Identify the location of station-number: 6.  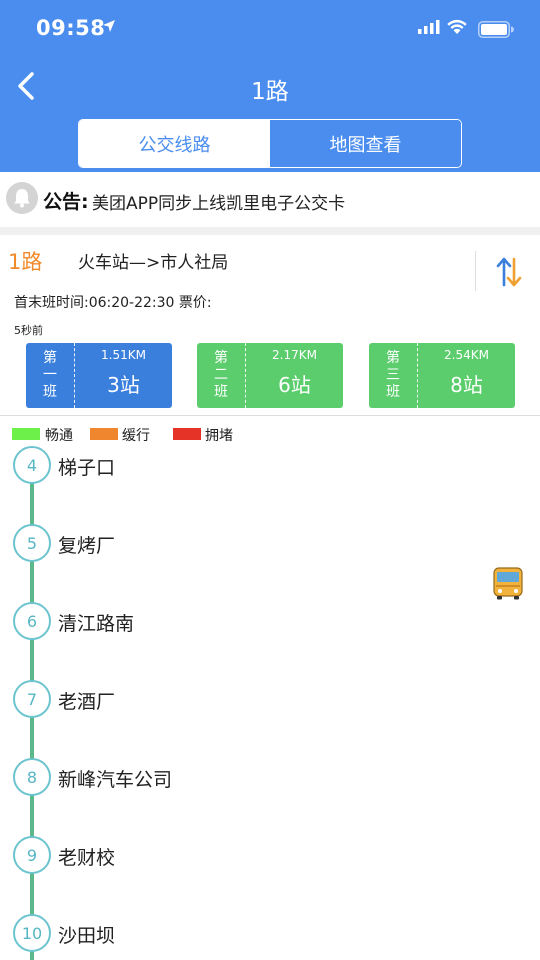
(32, 621).